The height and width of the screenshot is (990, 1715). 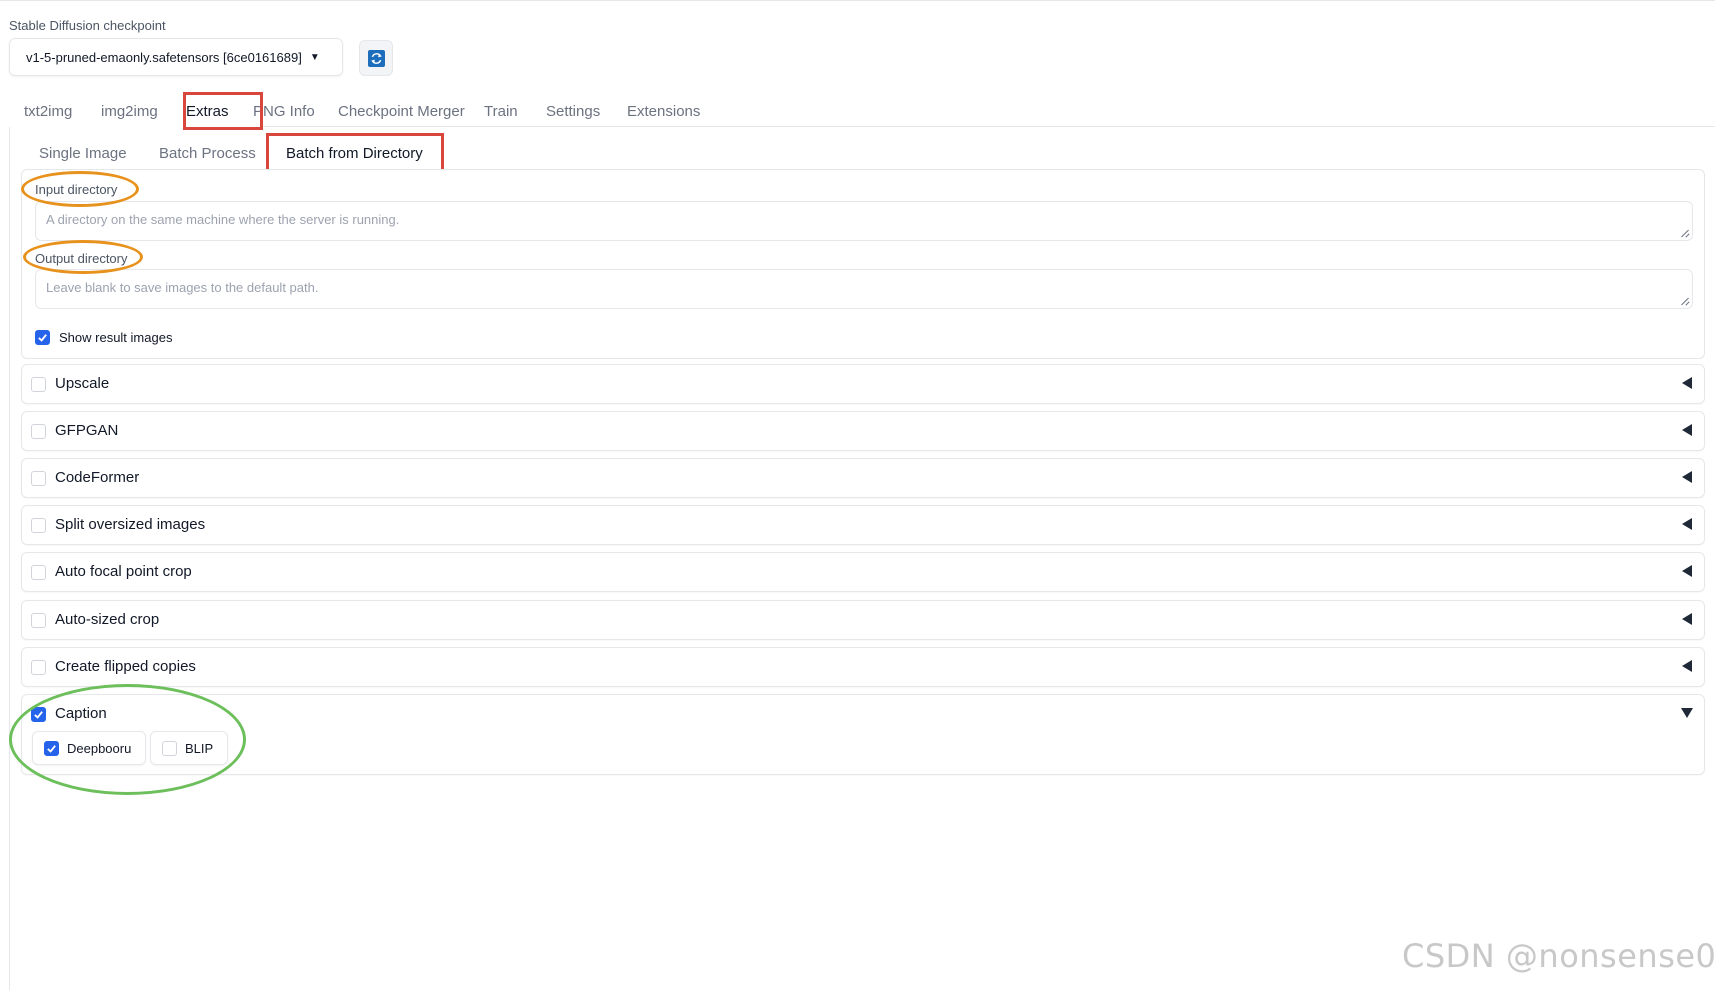 What do you see at coordinates (125, 666) in the screenshot?
I see `accordion-label: Create flipped copies` at bounding box center [125, 666].